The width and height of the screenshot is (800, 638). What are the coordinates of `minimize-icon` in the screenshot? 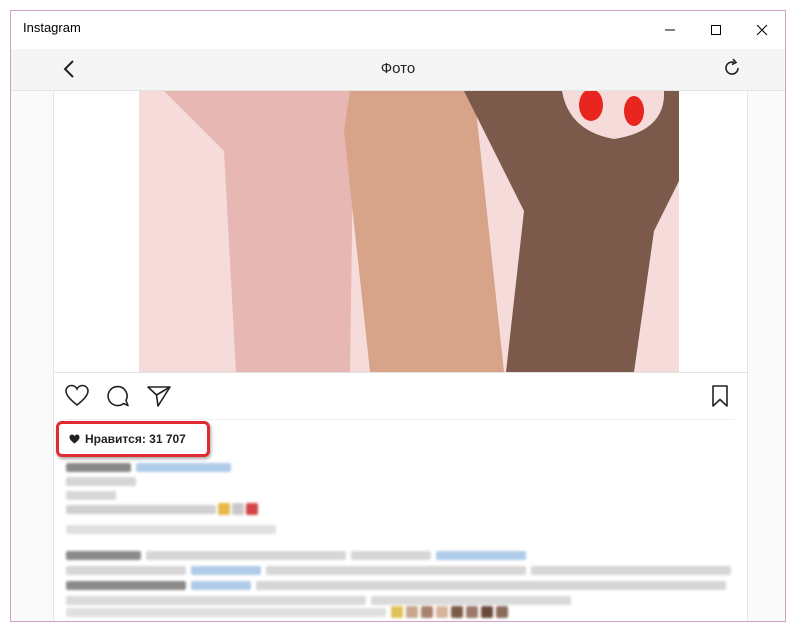 It's located at (670, 30).